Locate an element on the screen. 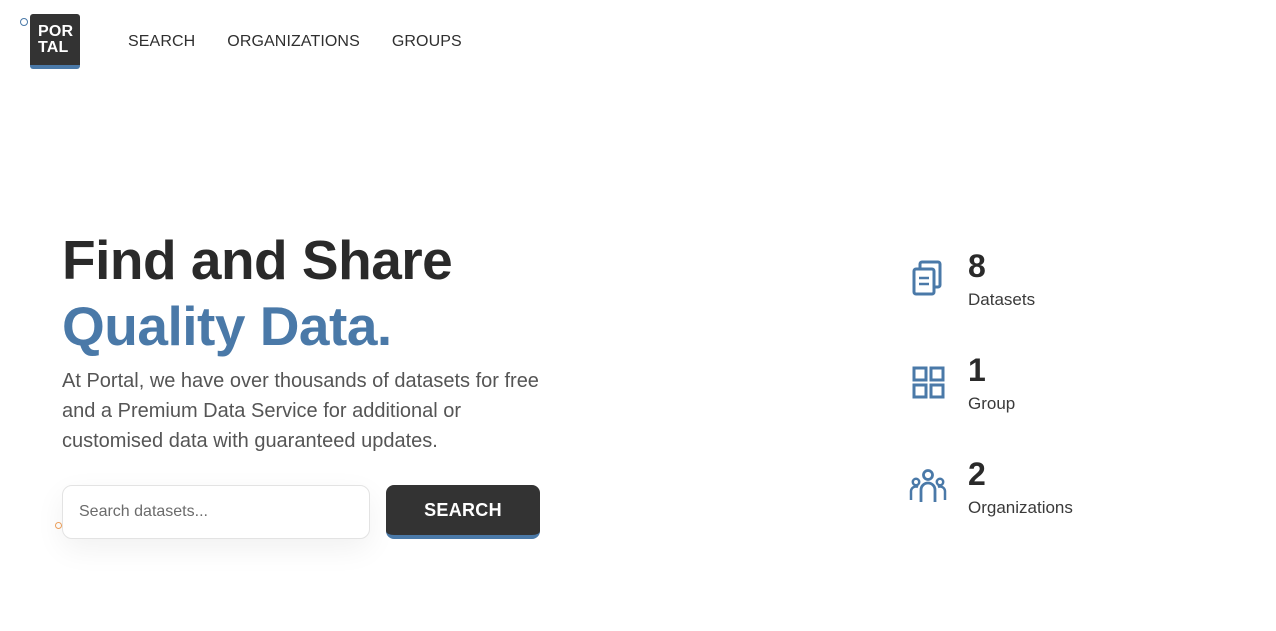 The width and height of the screenshot is (1276, 631). stat-groups: 1 Group is located at coordinates (961, 384).